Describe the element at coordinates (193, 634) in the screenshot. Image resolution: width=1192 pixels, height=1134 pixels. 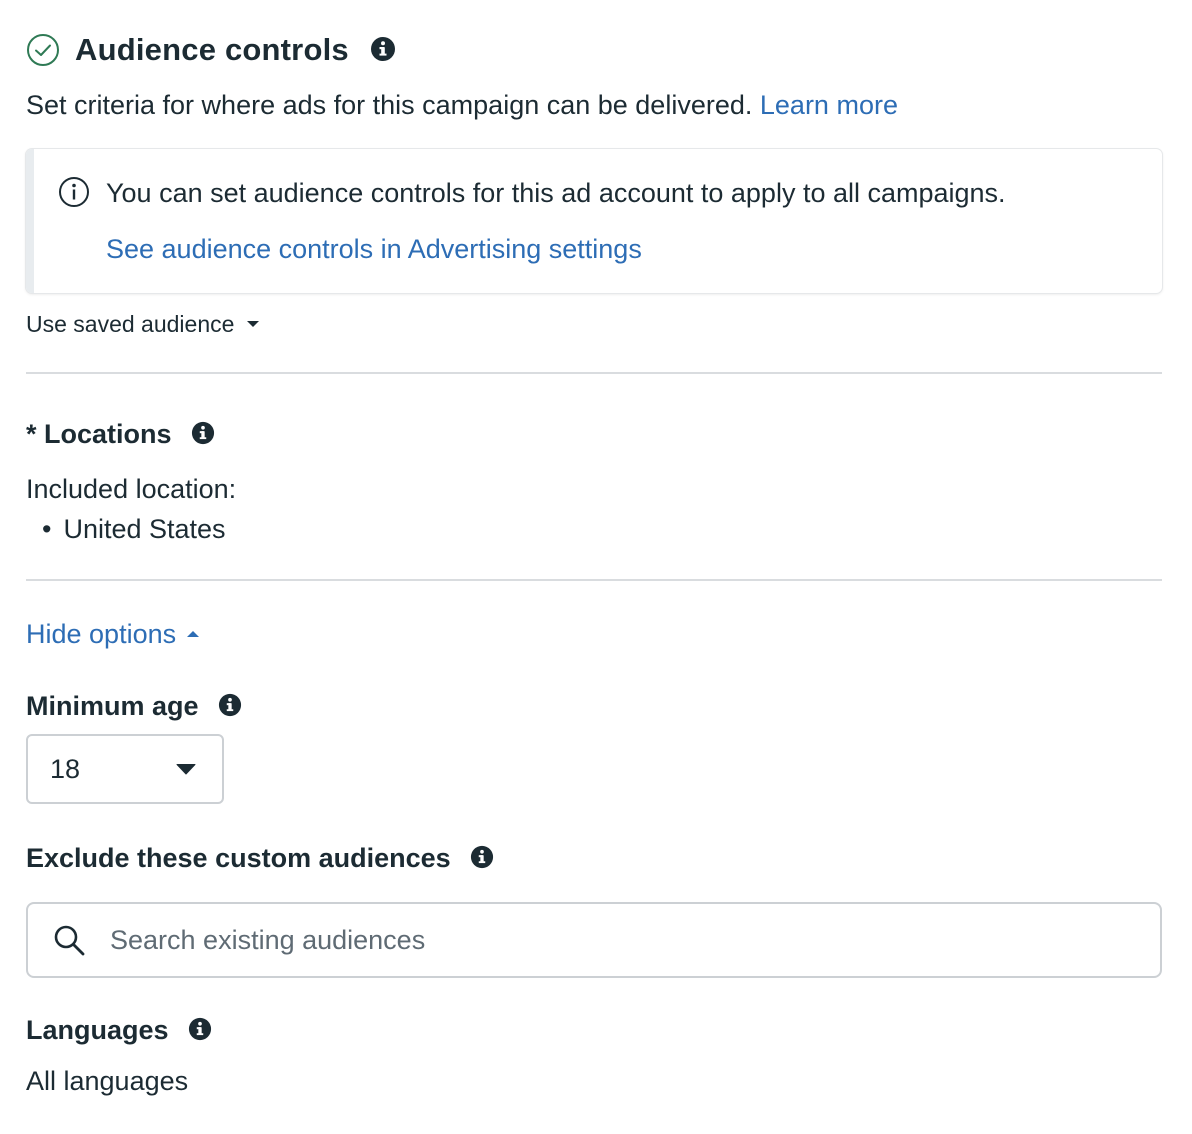
I see `caret-up-icon` at that location.